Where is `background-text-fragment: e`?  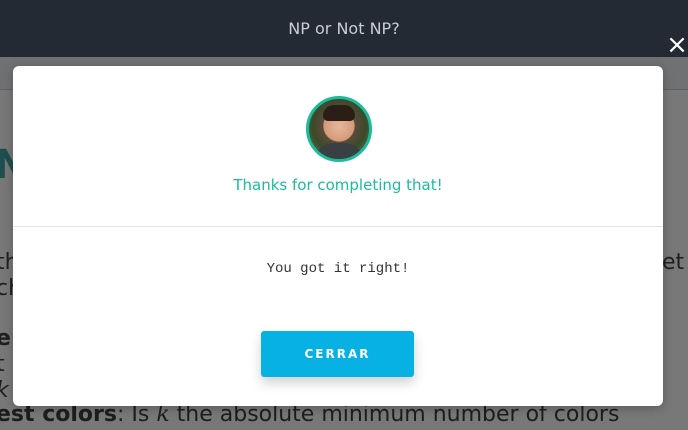 background-text-fragment: e is located at coordinates (5, 338).